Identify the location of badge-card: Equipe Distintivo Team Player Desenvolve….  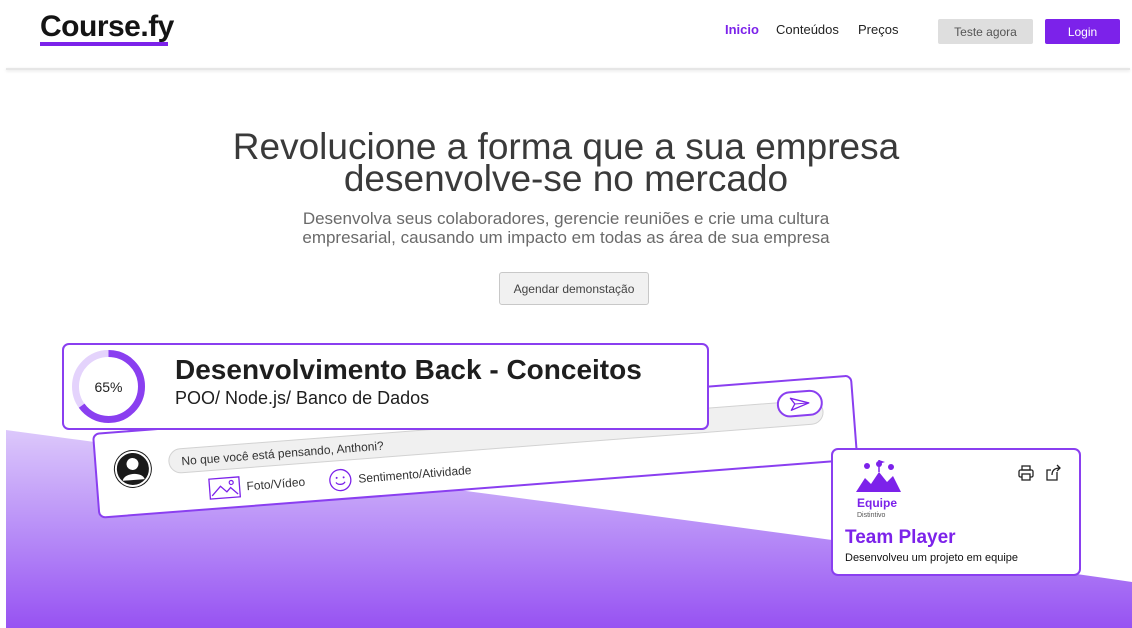
(956, 512).